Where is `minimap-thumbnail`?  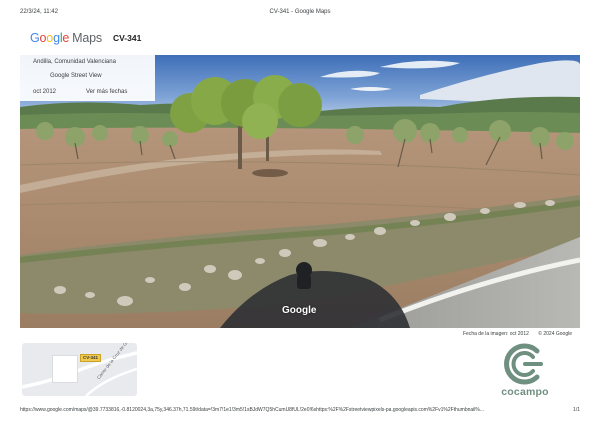
minimap-thumbnail is located at coordinates (65, 369).